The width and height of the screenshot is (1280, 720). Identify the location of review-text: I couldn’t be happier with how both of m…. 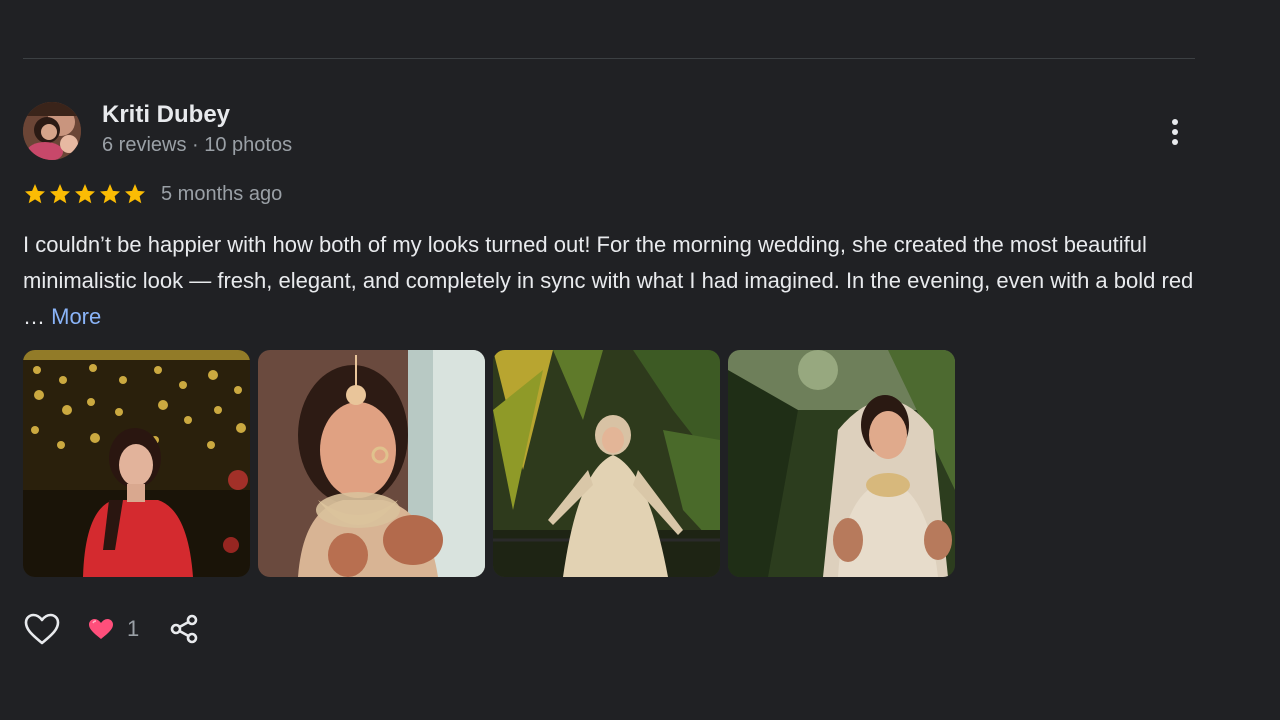
(618, 281).